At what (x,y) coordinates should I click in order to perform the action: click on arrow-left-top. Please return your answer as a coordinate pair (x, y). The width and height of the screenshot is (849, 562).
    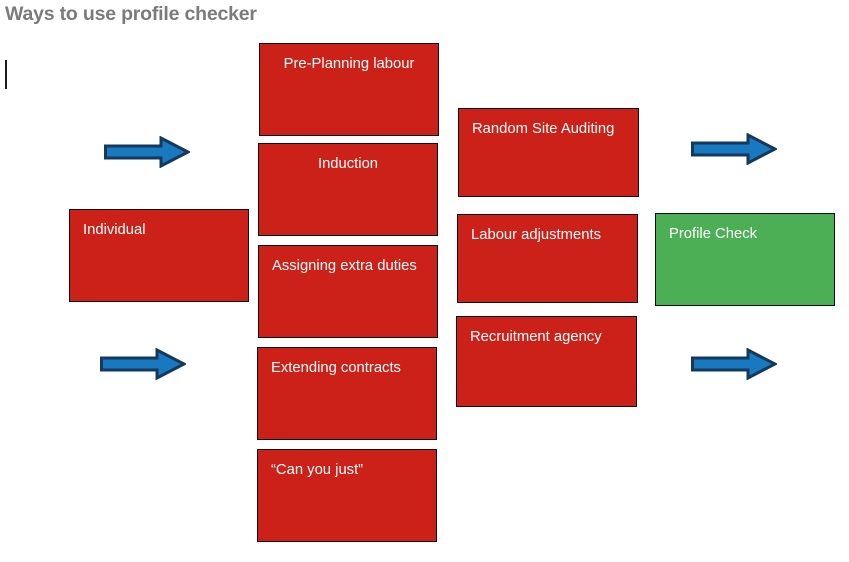
    Looking at the image, I should click on (147, 152).